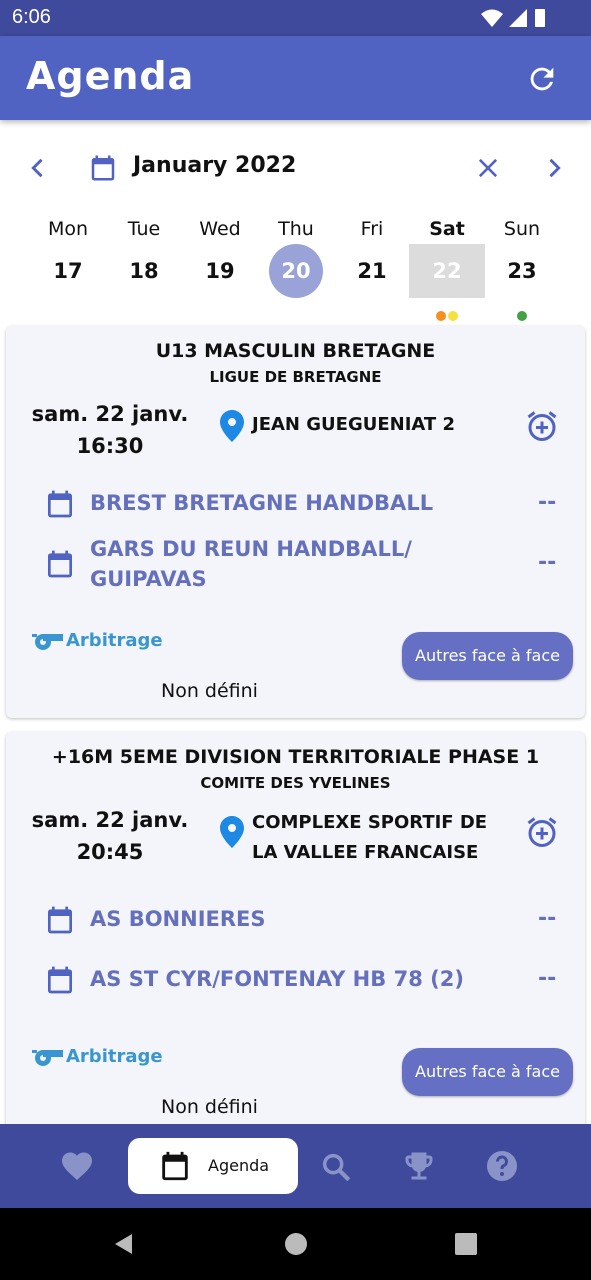  I want to click on day-mon: Mon 17, so click(68, 264).